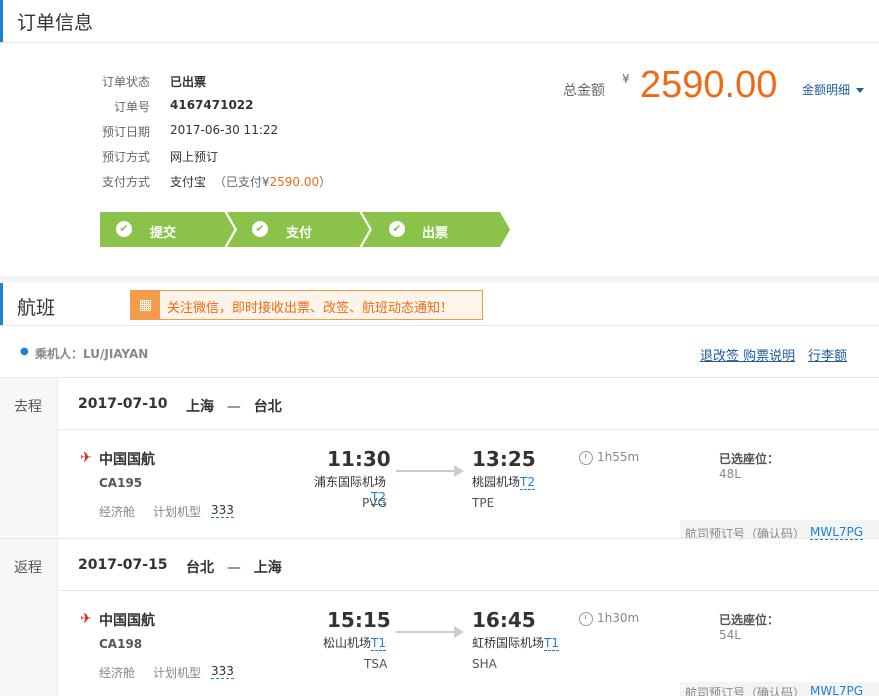 The width and height of the screenshot is (879, 696). What do you see at coordinates (28, 568) in the screenshot?
I see `leg-direction: 返程` at bounding box center [28, 568].